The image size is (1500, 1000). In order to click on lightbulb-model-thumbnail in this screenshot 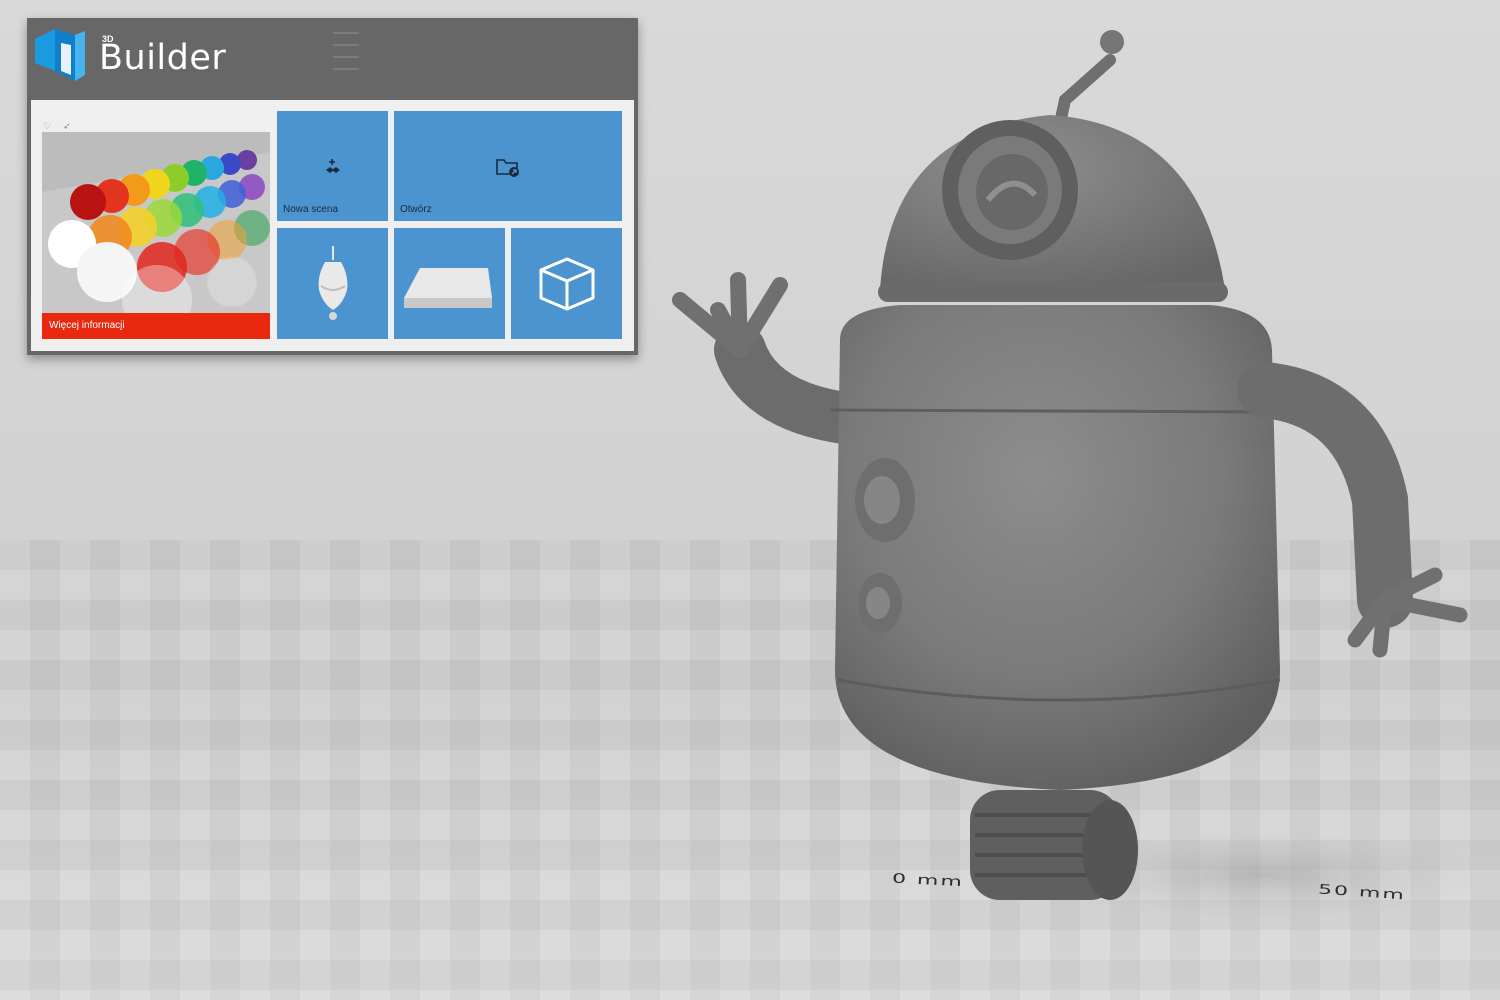, I will do `click(333, 283)`.